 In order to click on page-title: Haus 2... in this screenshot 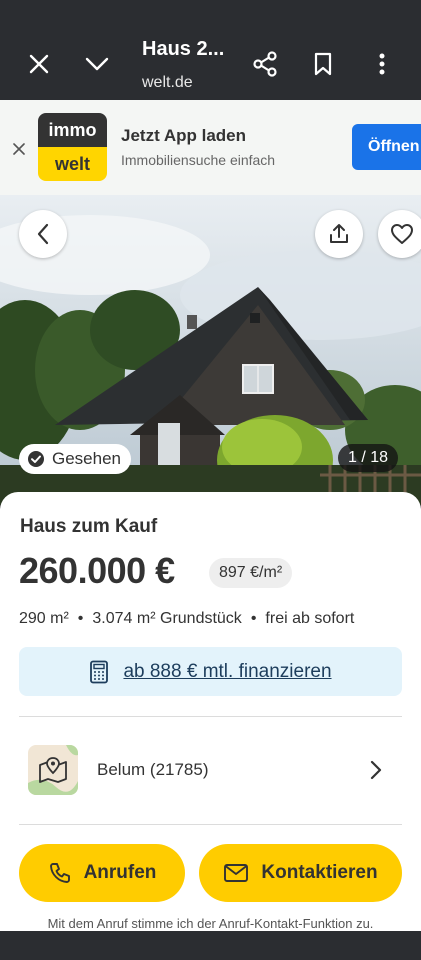, I will do `click(183, 49)`.